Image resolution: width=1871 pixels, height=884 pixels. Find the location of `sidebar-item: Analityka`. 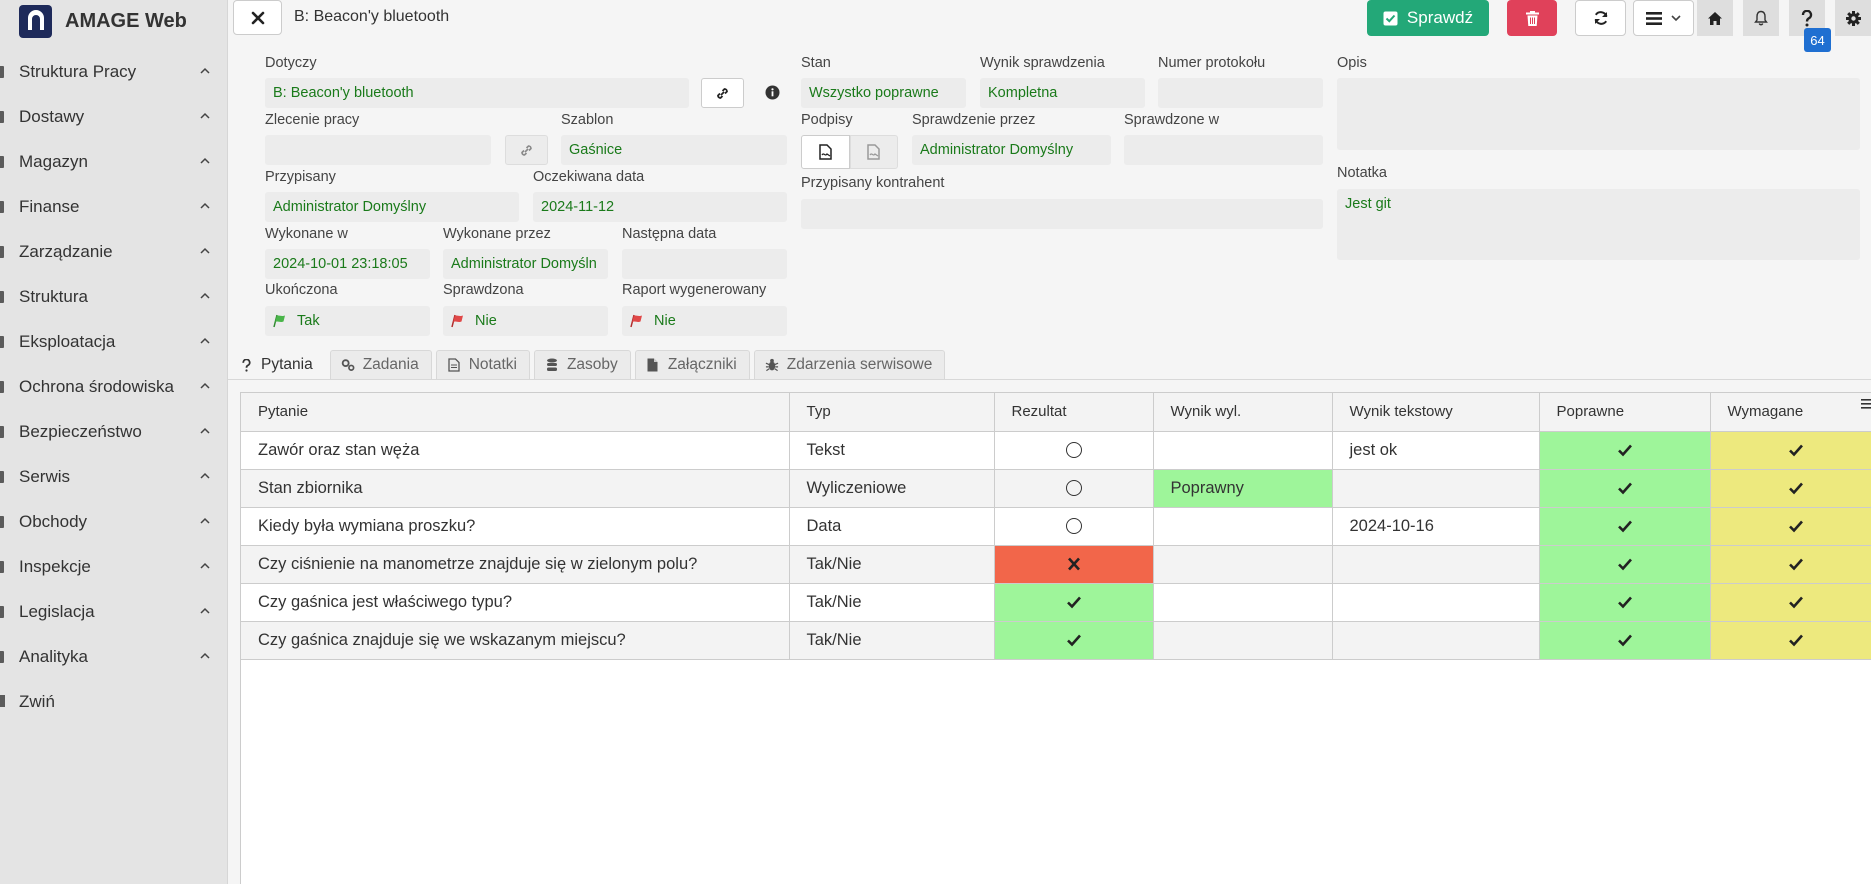

sidebar-item: Analityka is located at coordinates (114, 656).